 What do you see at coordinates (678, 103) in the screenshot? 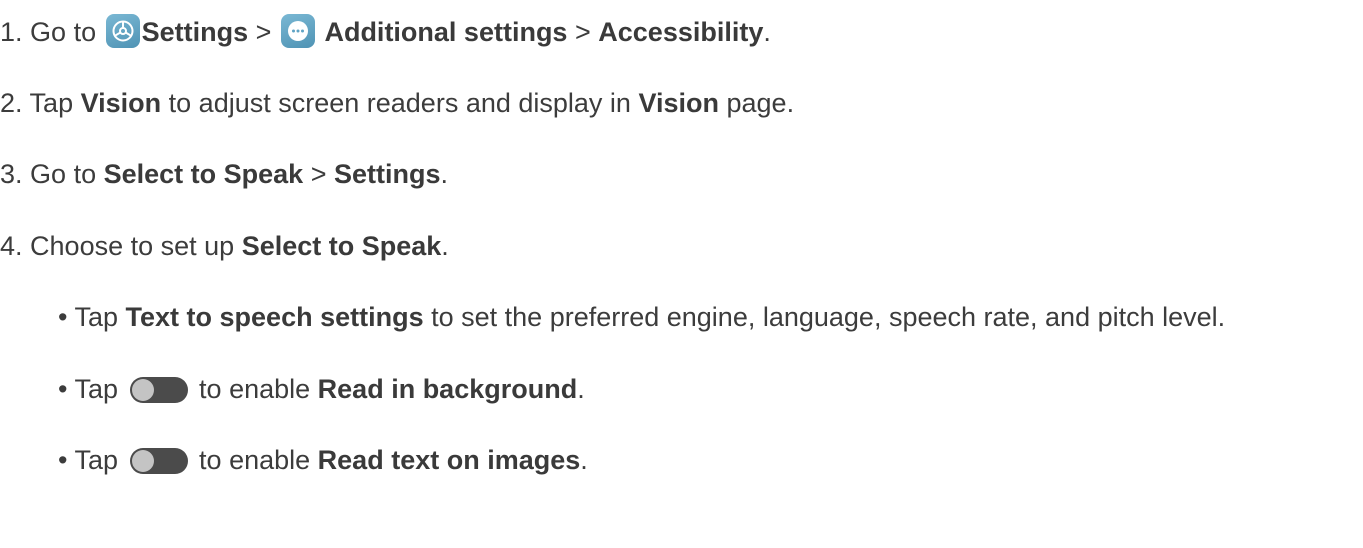
I see `vision-page-label: Vision` at bounding box center [678, 103].